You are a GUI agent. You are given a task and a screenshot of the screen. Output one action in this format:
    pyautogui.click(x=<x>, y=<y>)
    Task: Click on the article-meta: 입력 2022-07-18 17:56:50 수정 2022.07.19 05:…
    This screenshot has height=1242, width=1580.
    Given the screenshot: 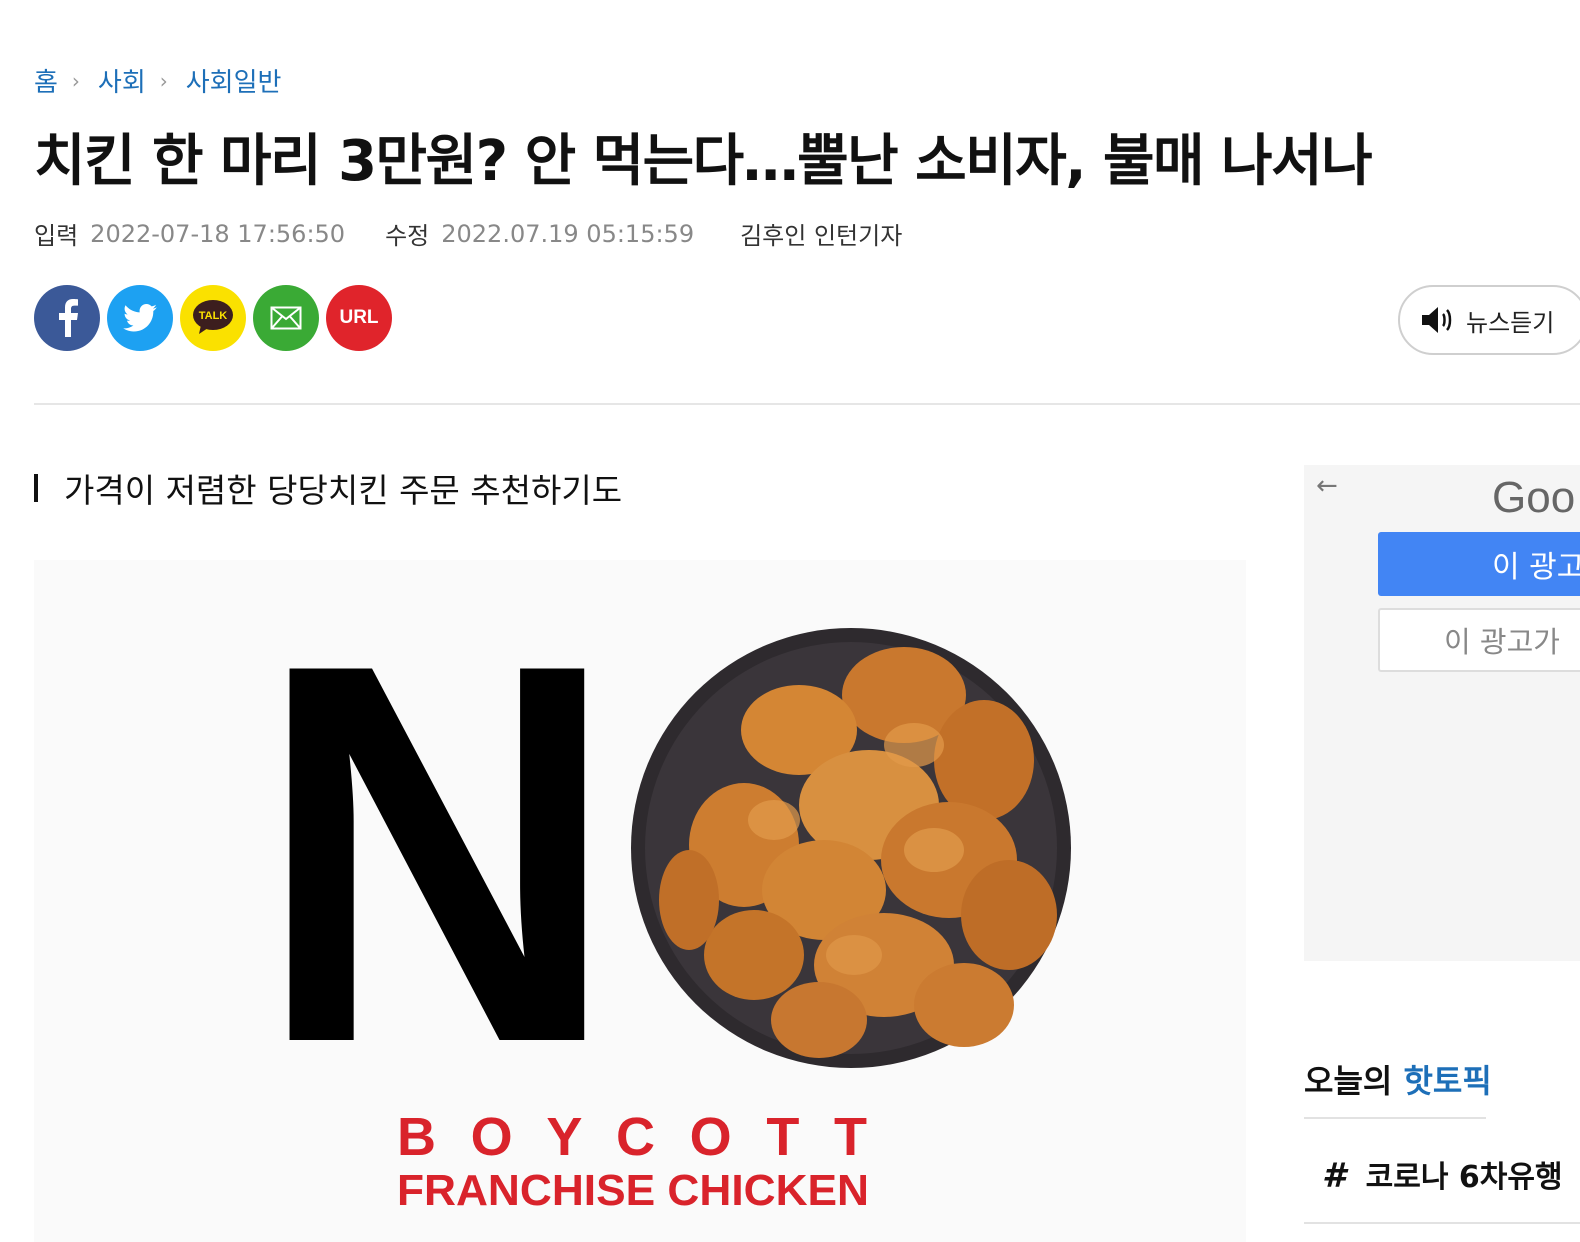 What is the action you would take?
    pyautogui.click(x=468, y=233)
    